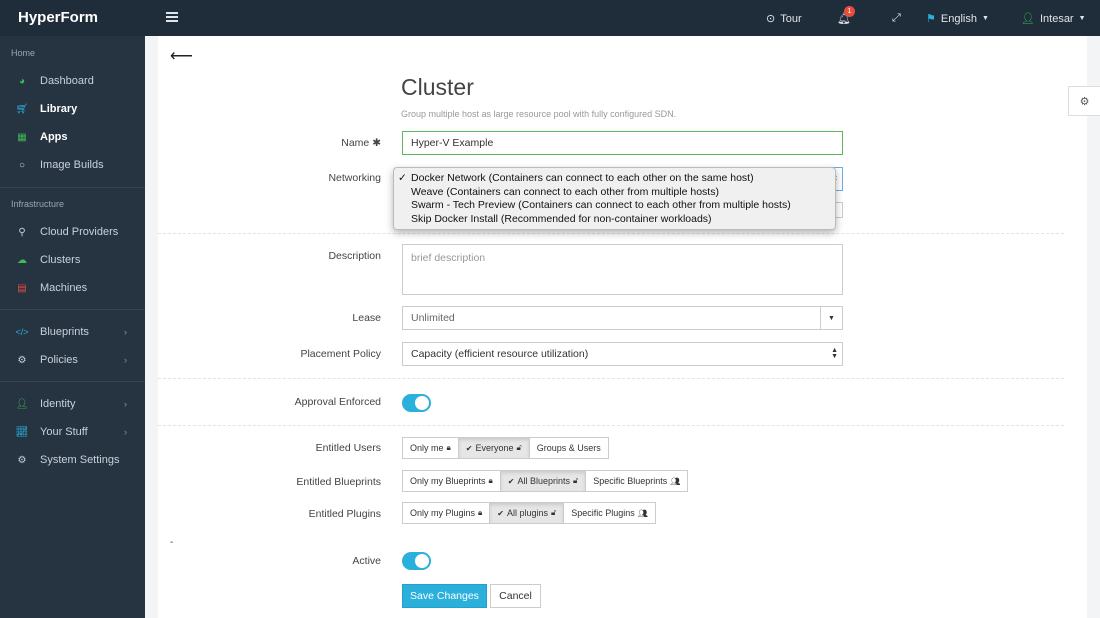 This screenshot has height=618, width=1100. Describe the element at coordinates (79, 232) in the screenshot. I see `sidebar-item-label: Cloud Providers` at that location.